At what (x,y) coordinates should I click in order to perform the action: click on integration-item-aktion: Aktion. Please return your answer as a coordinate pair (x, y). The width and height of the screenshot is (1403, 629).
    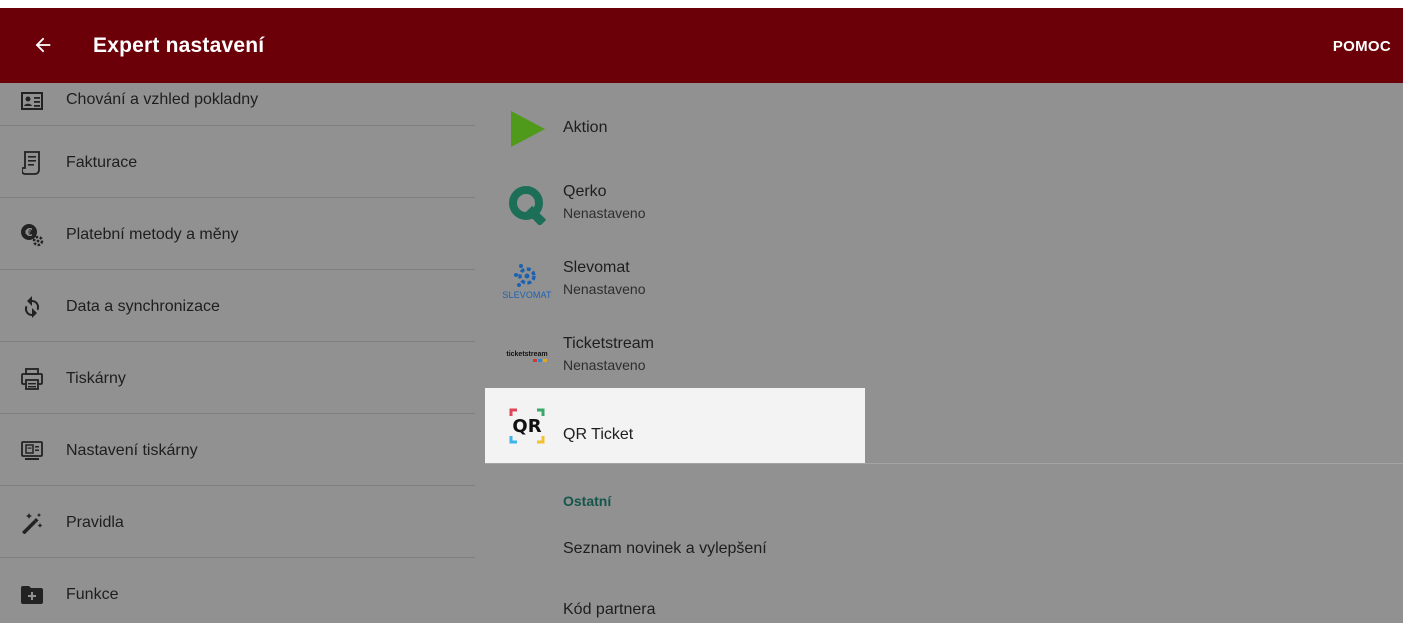
    Looking at the image, I should click on (675, 129).